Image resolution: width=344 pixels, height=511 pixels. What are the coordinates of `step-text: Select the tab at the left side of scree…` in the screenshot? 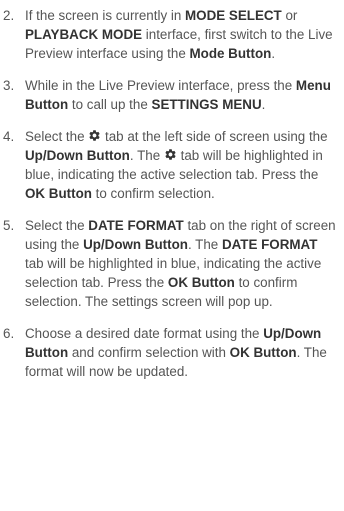 It's located at (181, 165).